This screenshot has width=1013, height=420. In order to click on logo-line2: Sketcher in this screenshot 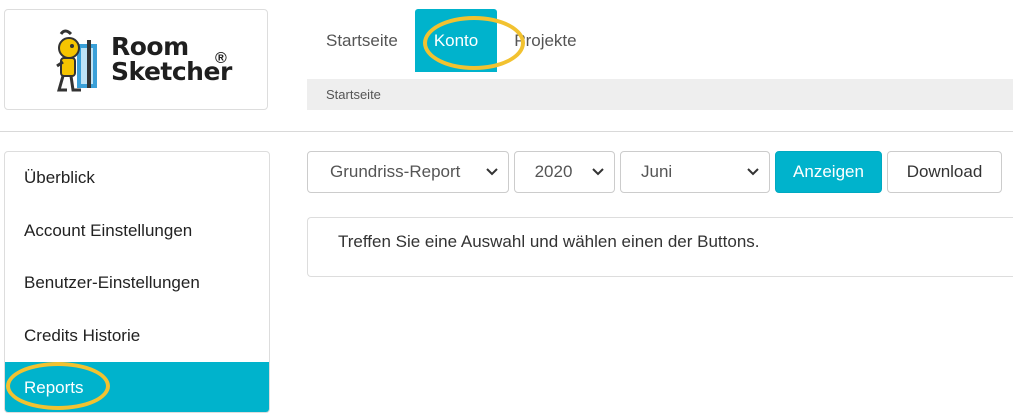, I will do `click(171, 71)`.